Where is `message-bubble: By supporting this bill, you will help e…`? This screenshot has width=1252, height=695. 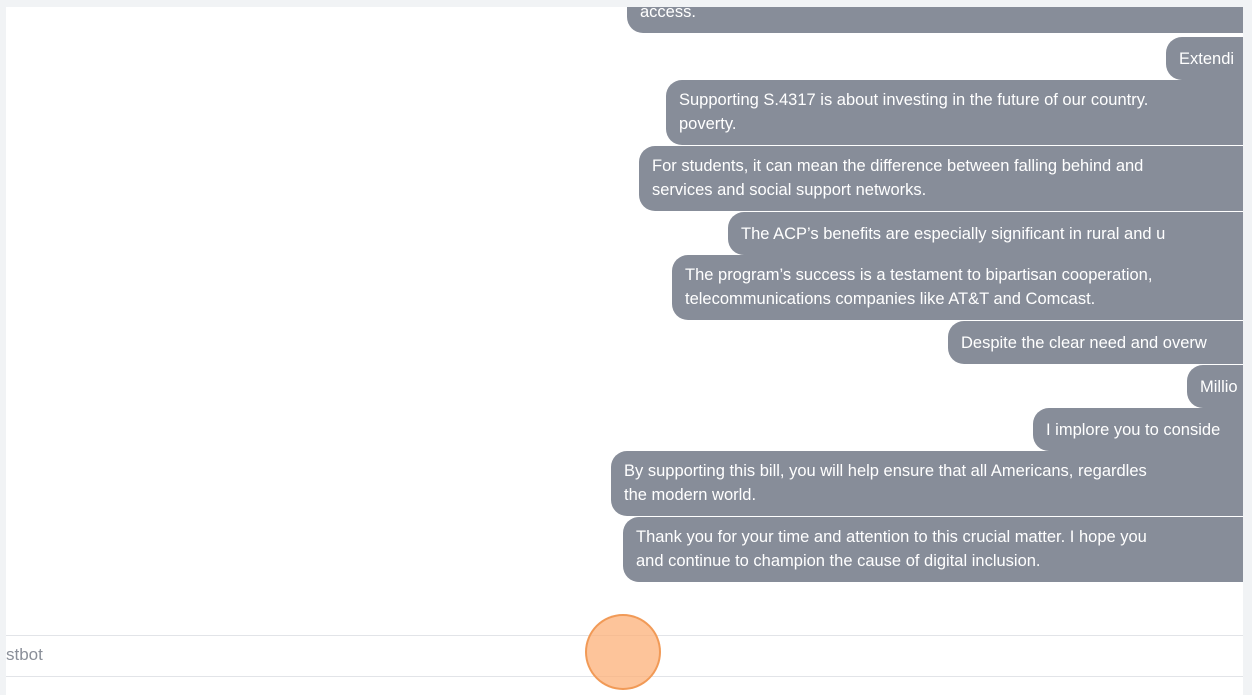
message-bubble: By supporting this bill, you will help e… is located at coordinates (927, 483).